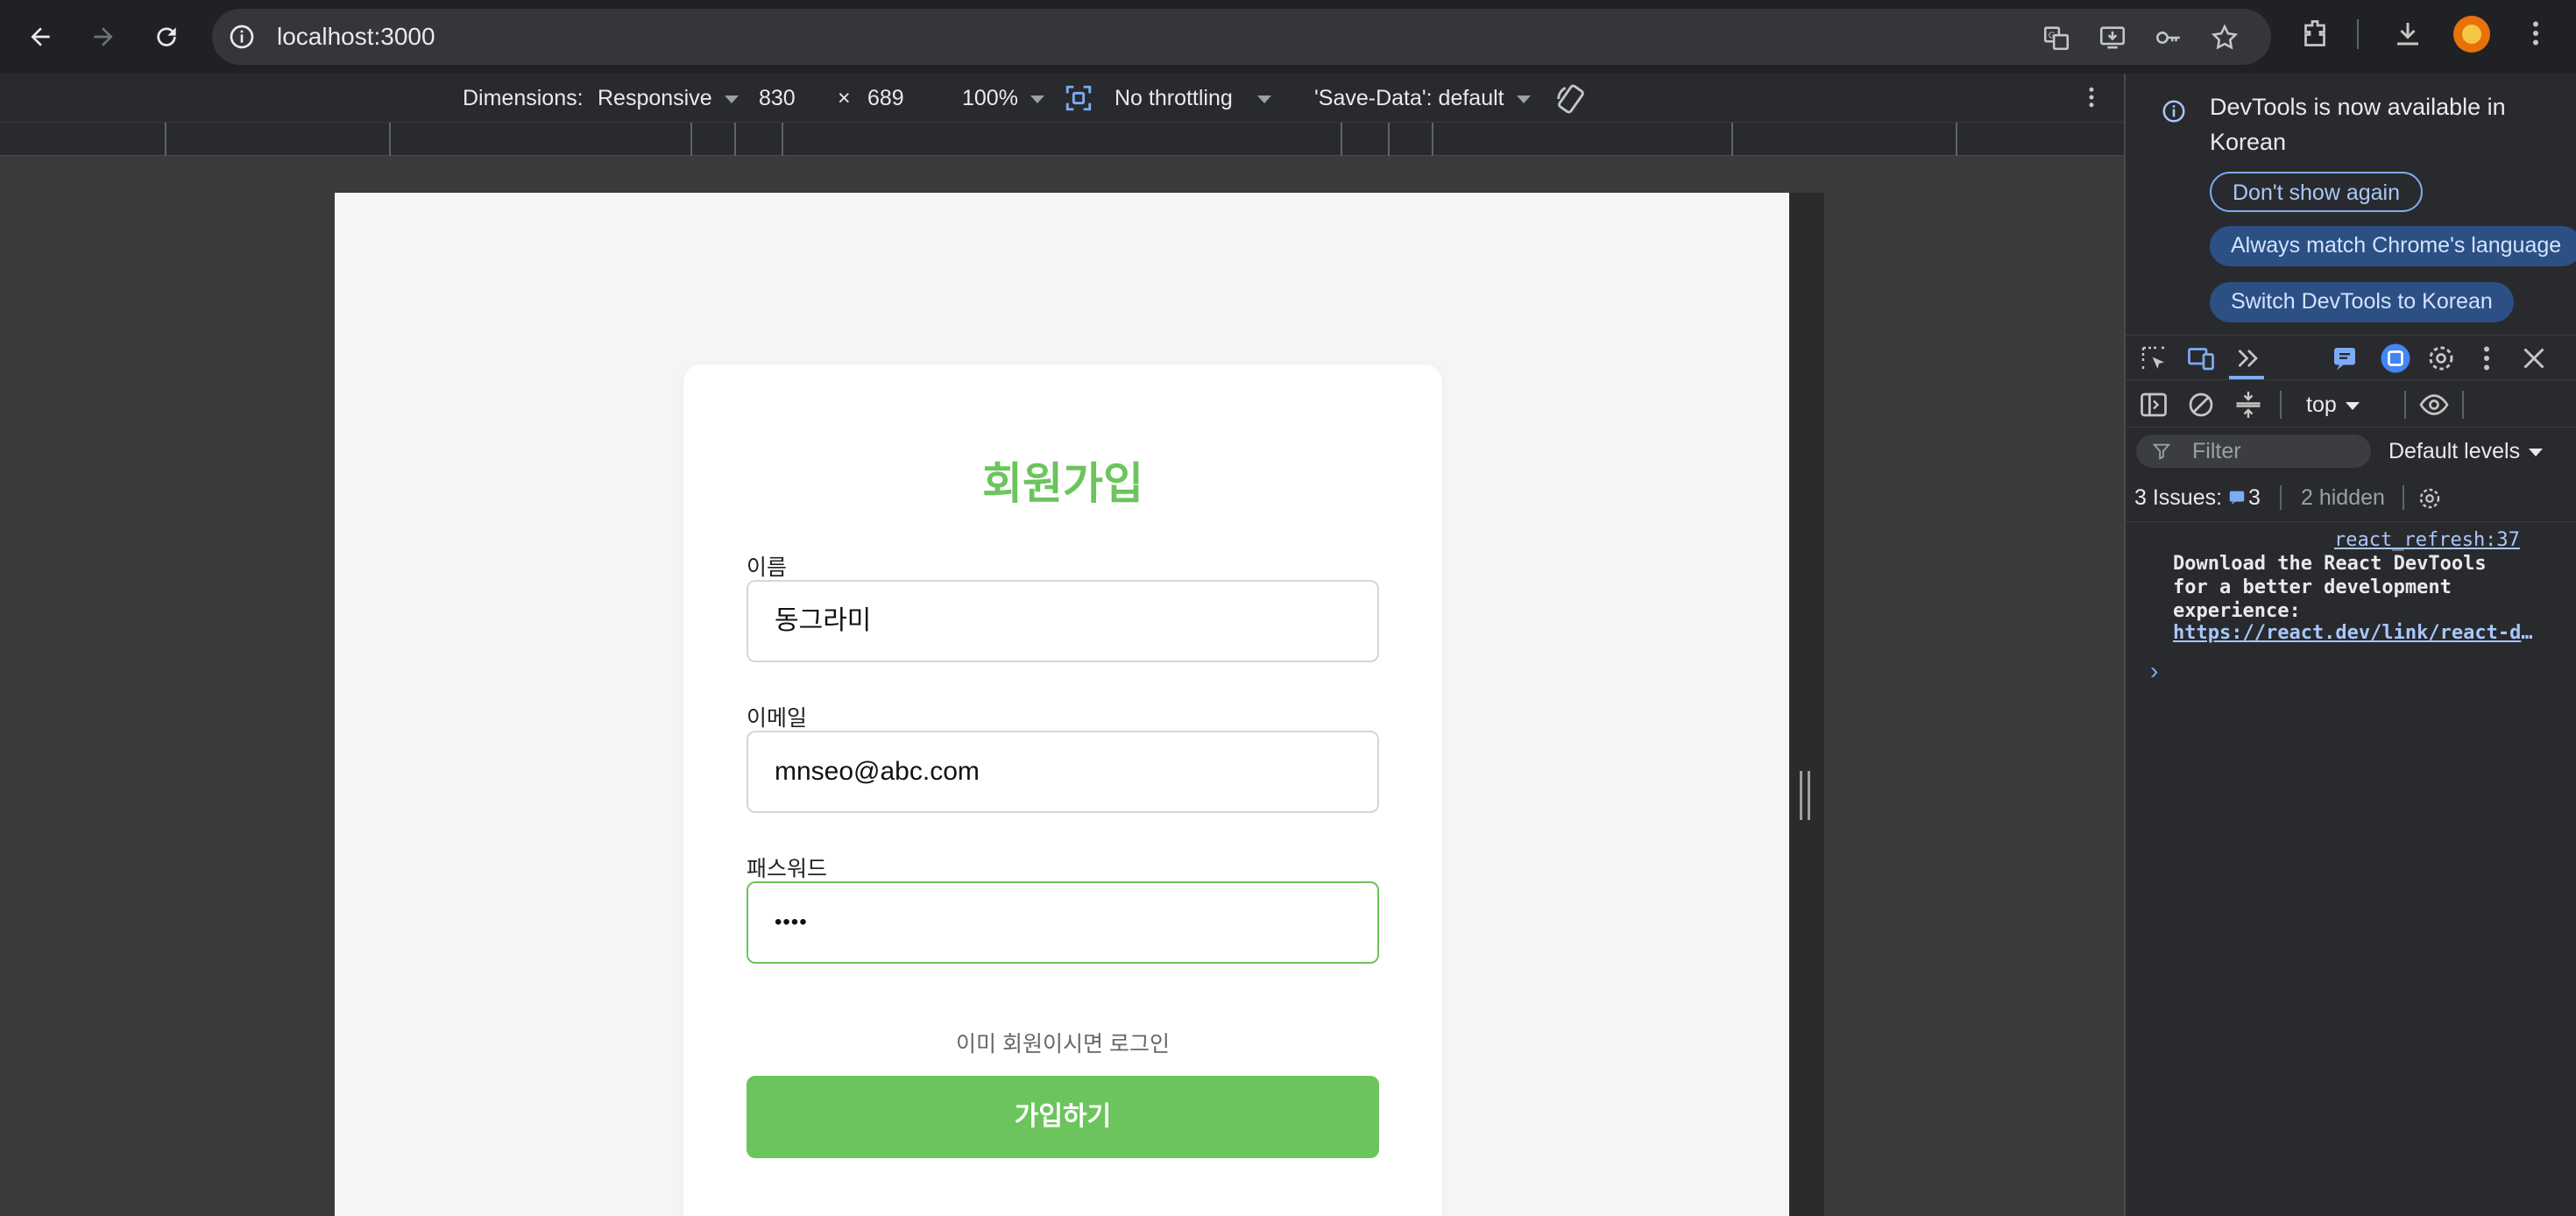  Describe the element at coordinates (2153, 359) in the screenshot. I see `inspect-element-icon` at that location.